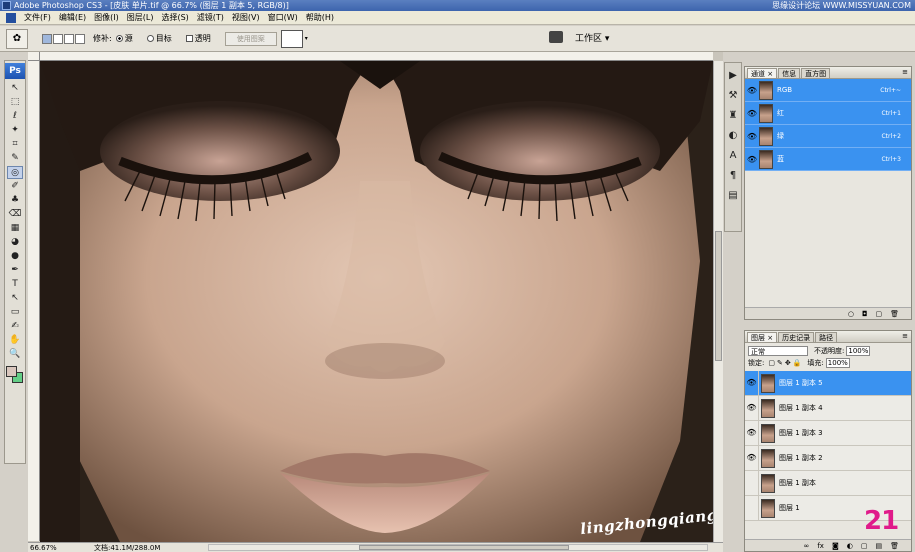 Image resolution: width=915 pixels, height=552 pixels. Describe the element at coordinates (15, 284) in the screenshot. I see `type-tool-icon: T` at that location.